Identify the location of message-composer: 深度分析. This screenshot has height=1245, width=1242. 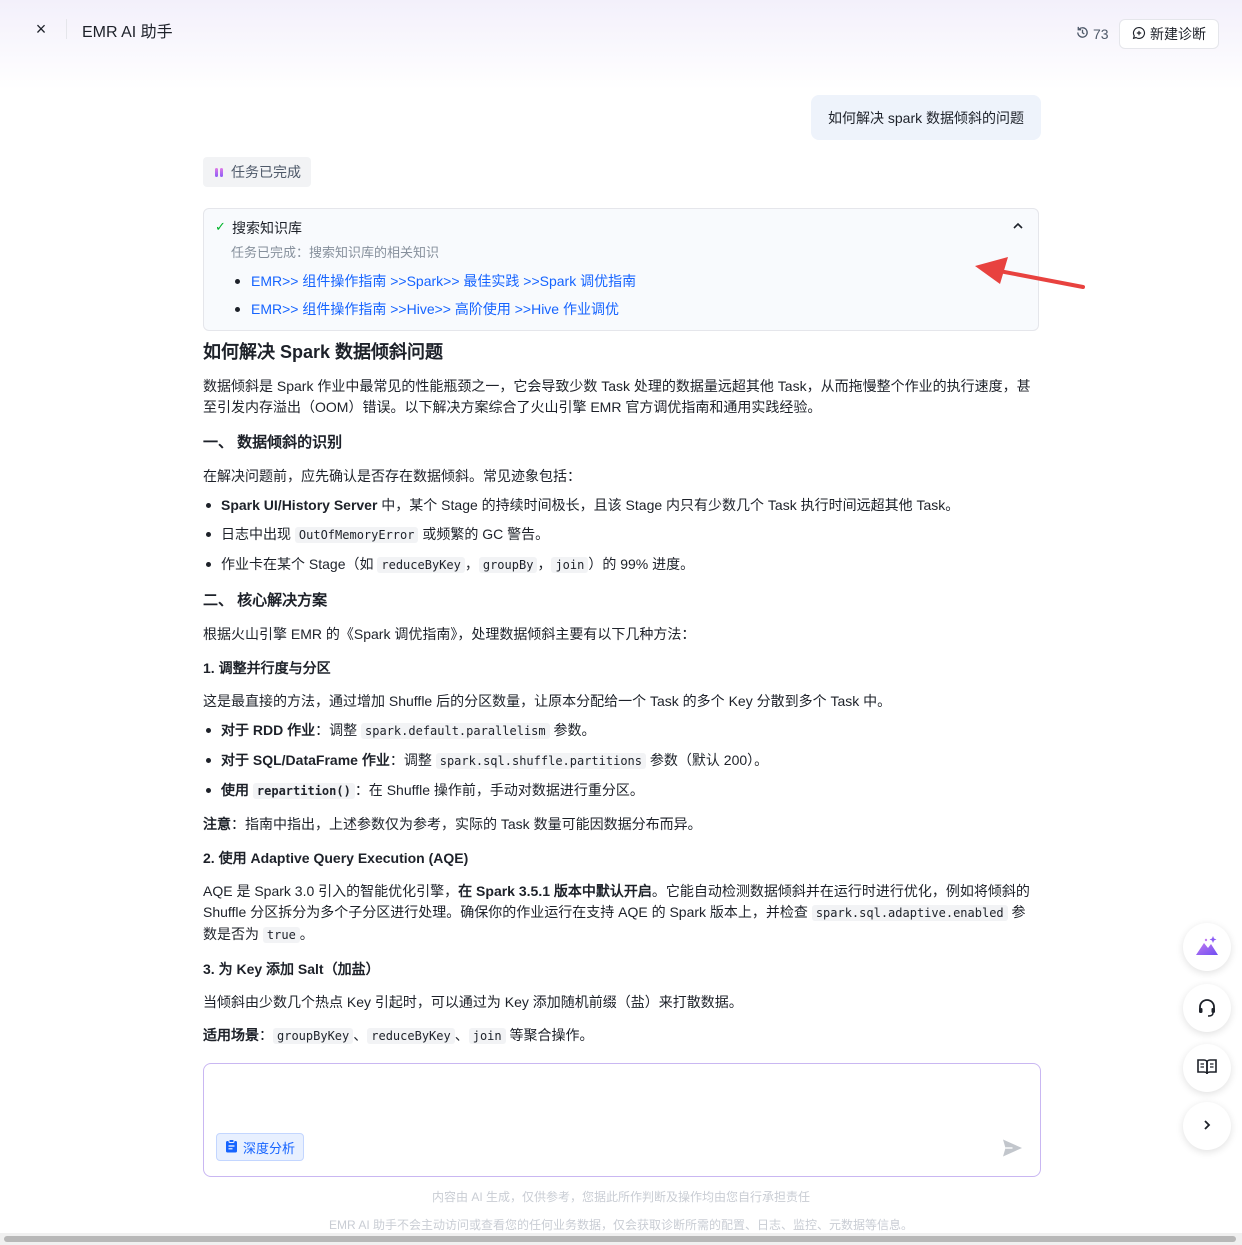
(622, 1120).